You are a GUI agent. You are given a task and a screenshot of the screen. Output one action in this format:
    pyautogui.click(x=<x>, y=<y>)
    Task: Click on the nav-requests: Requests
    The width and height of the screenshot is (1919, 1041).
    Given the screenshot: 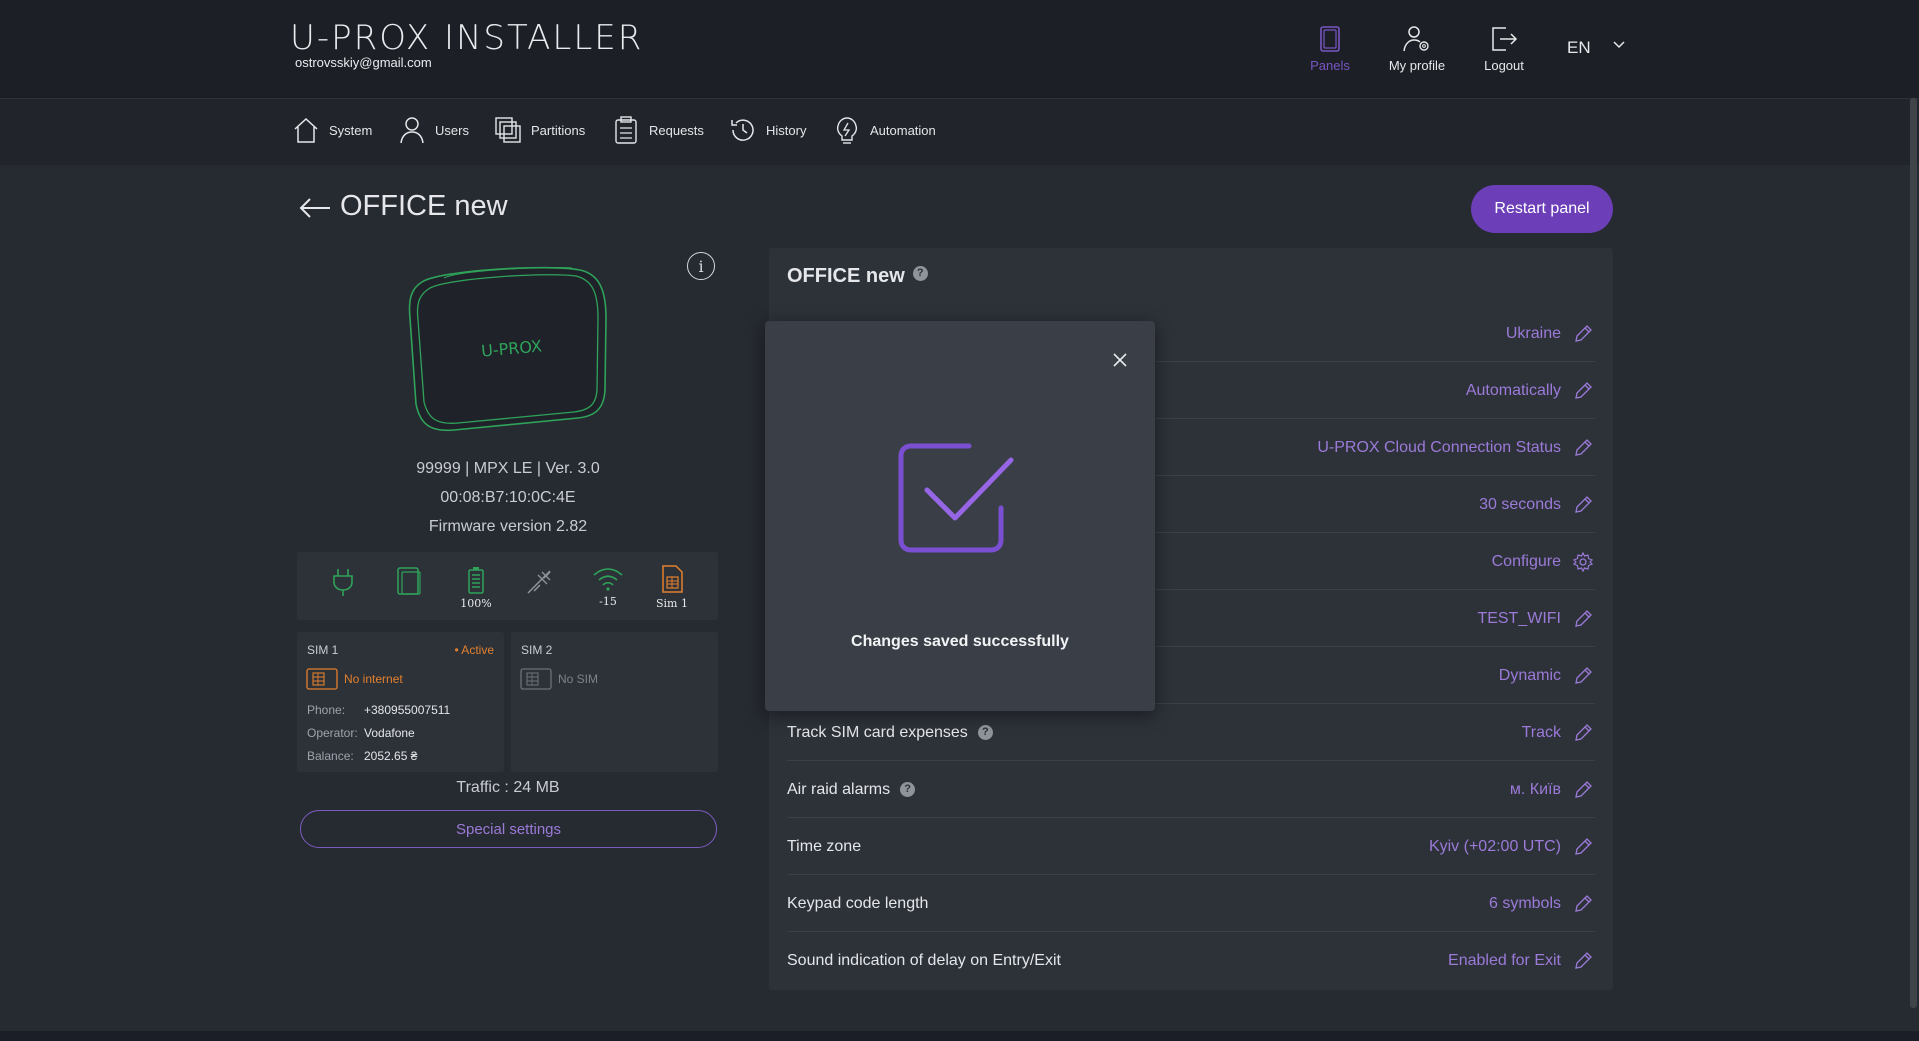 What is the action you would take?
    pyautogui.click(x=657, y=130)
    